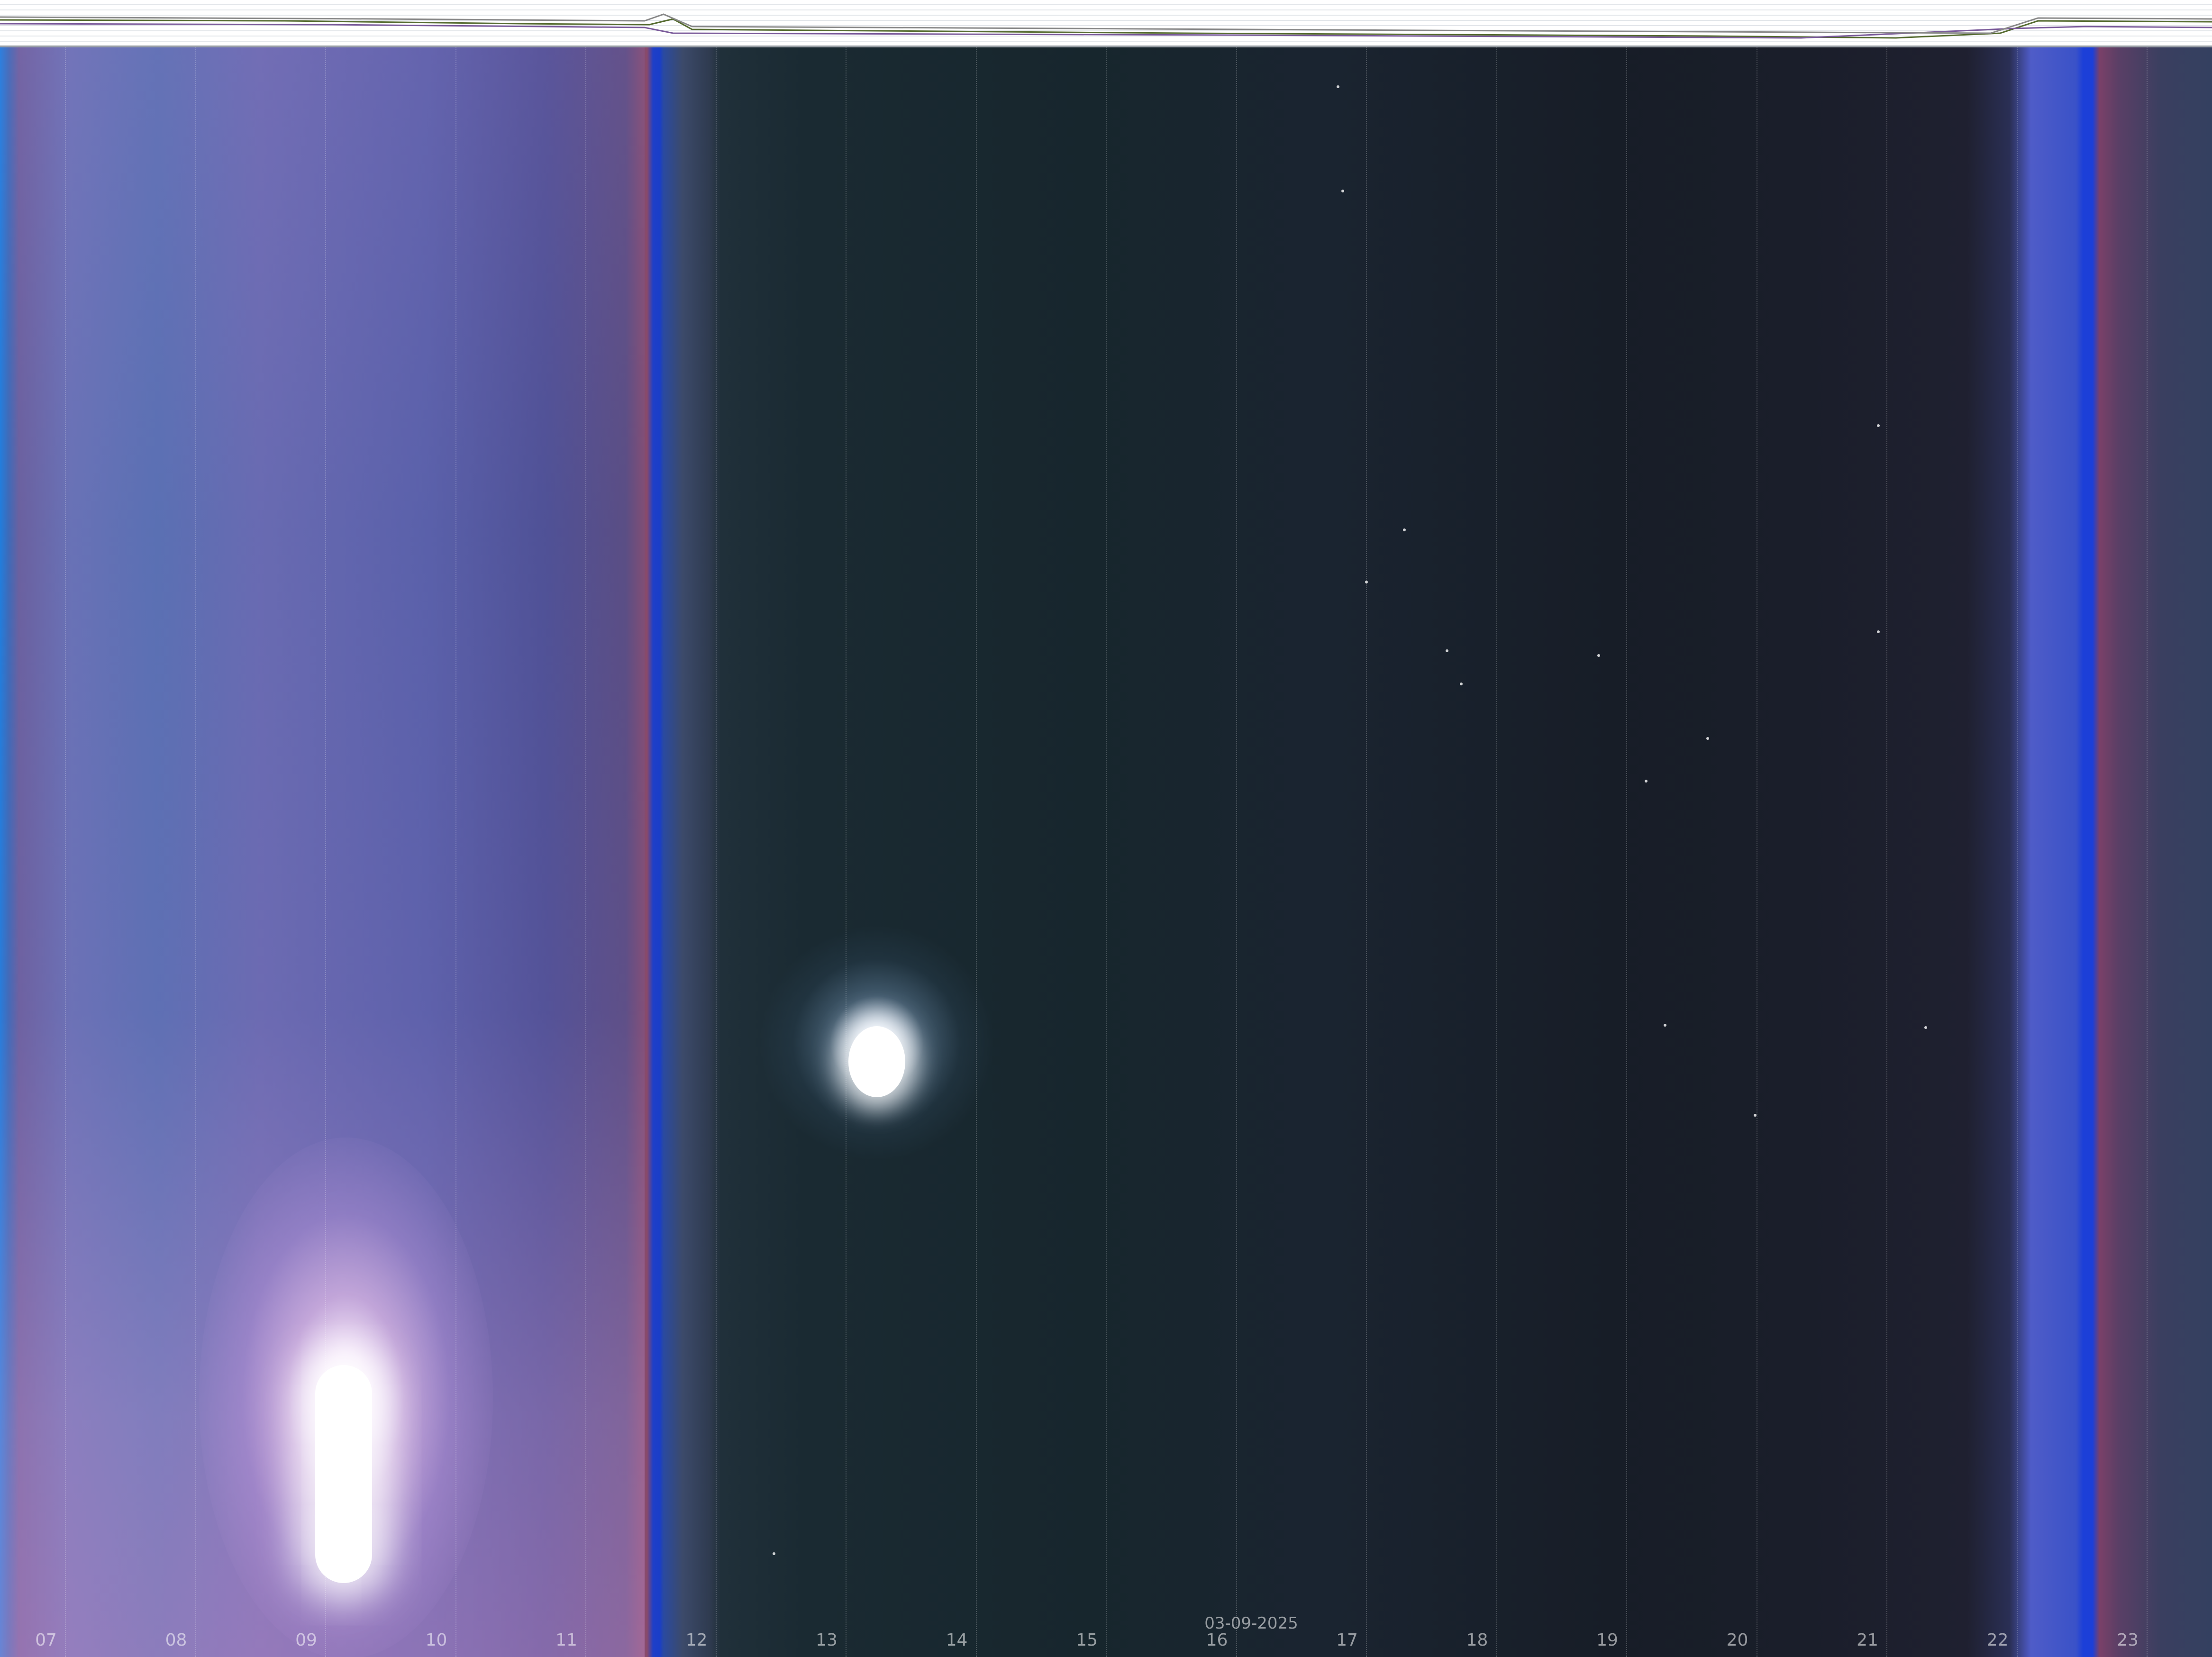 The height and width of the screenshot is (1657, 2212). I want to click on hour-label: 16, so click(1217, 1640).